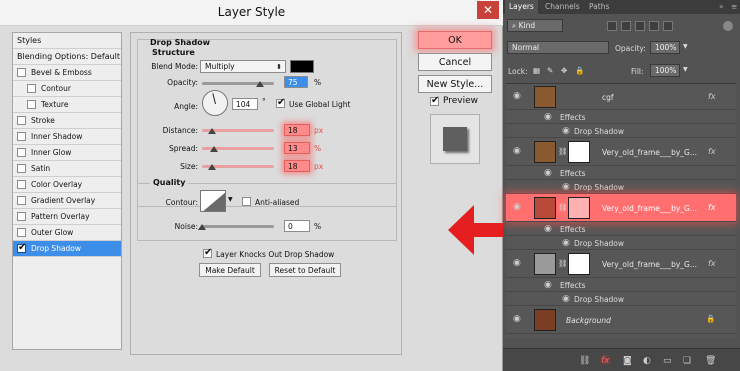 Image resolution: width=740 pixels, height=371 pixels. I want to click on tab-paths: Paths, so click(599, 7).